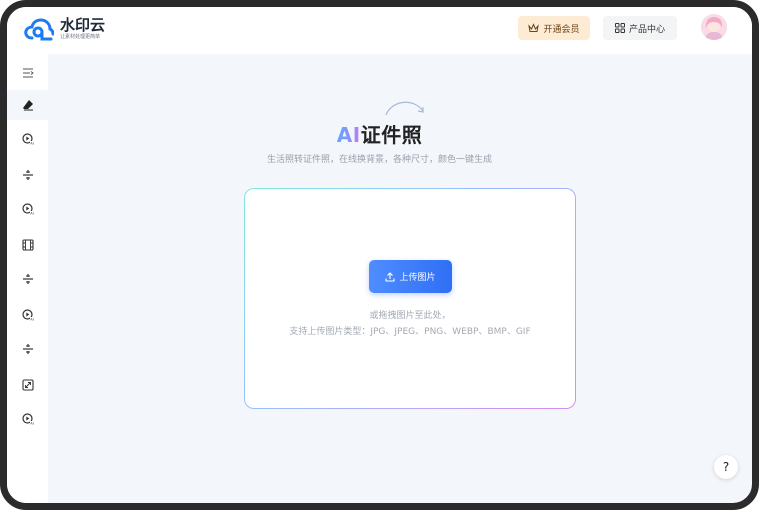  What do you see at coordinates (391, 135) in the screenshot?
I see `title-text: 证件照` at bounding box center [391, 135].